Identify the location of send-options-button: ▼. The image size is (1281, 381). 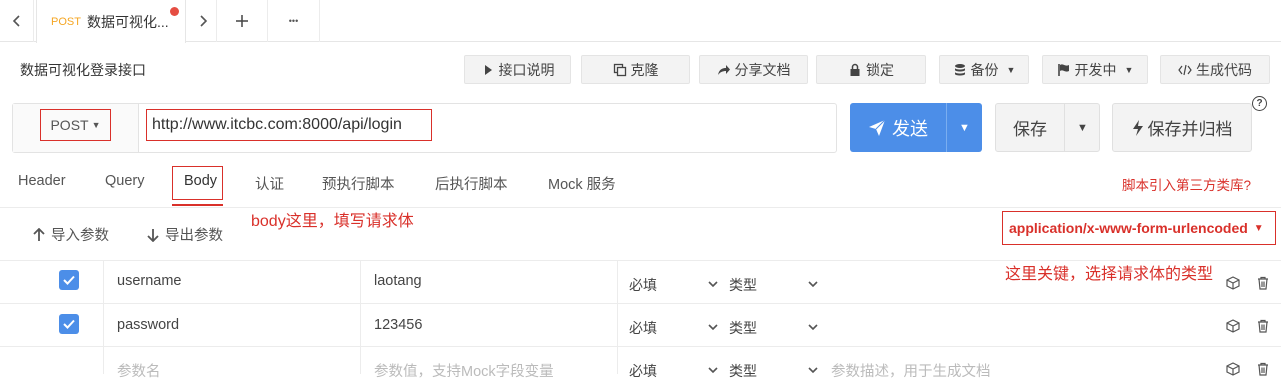
(964, 127).